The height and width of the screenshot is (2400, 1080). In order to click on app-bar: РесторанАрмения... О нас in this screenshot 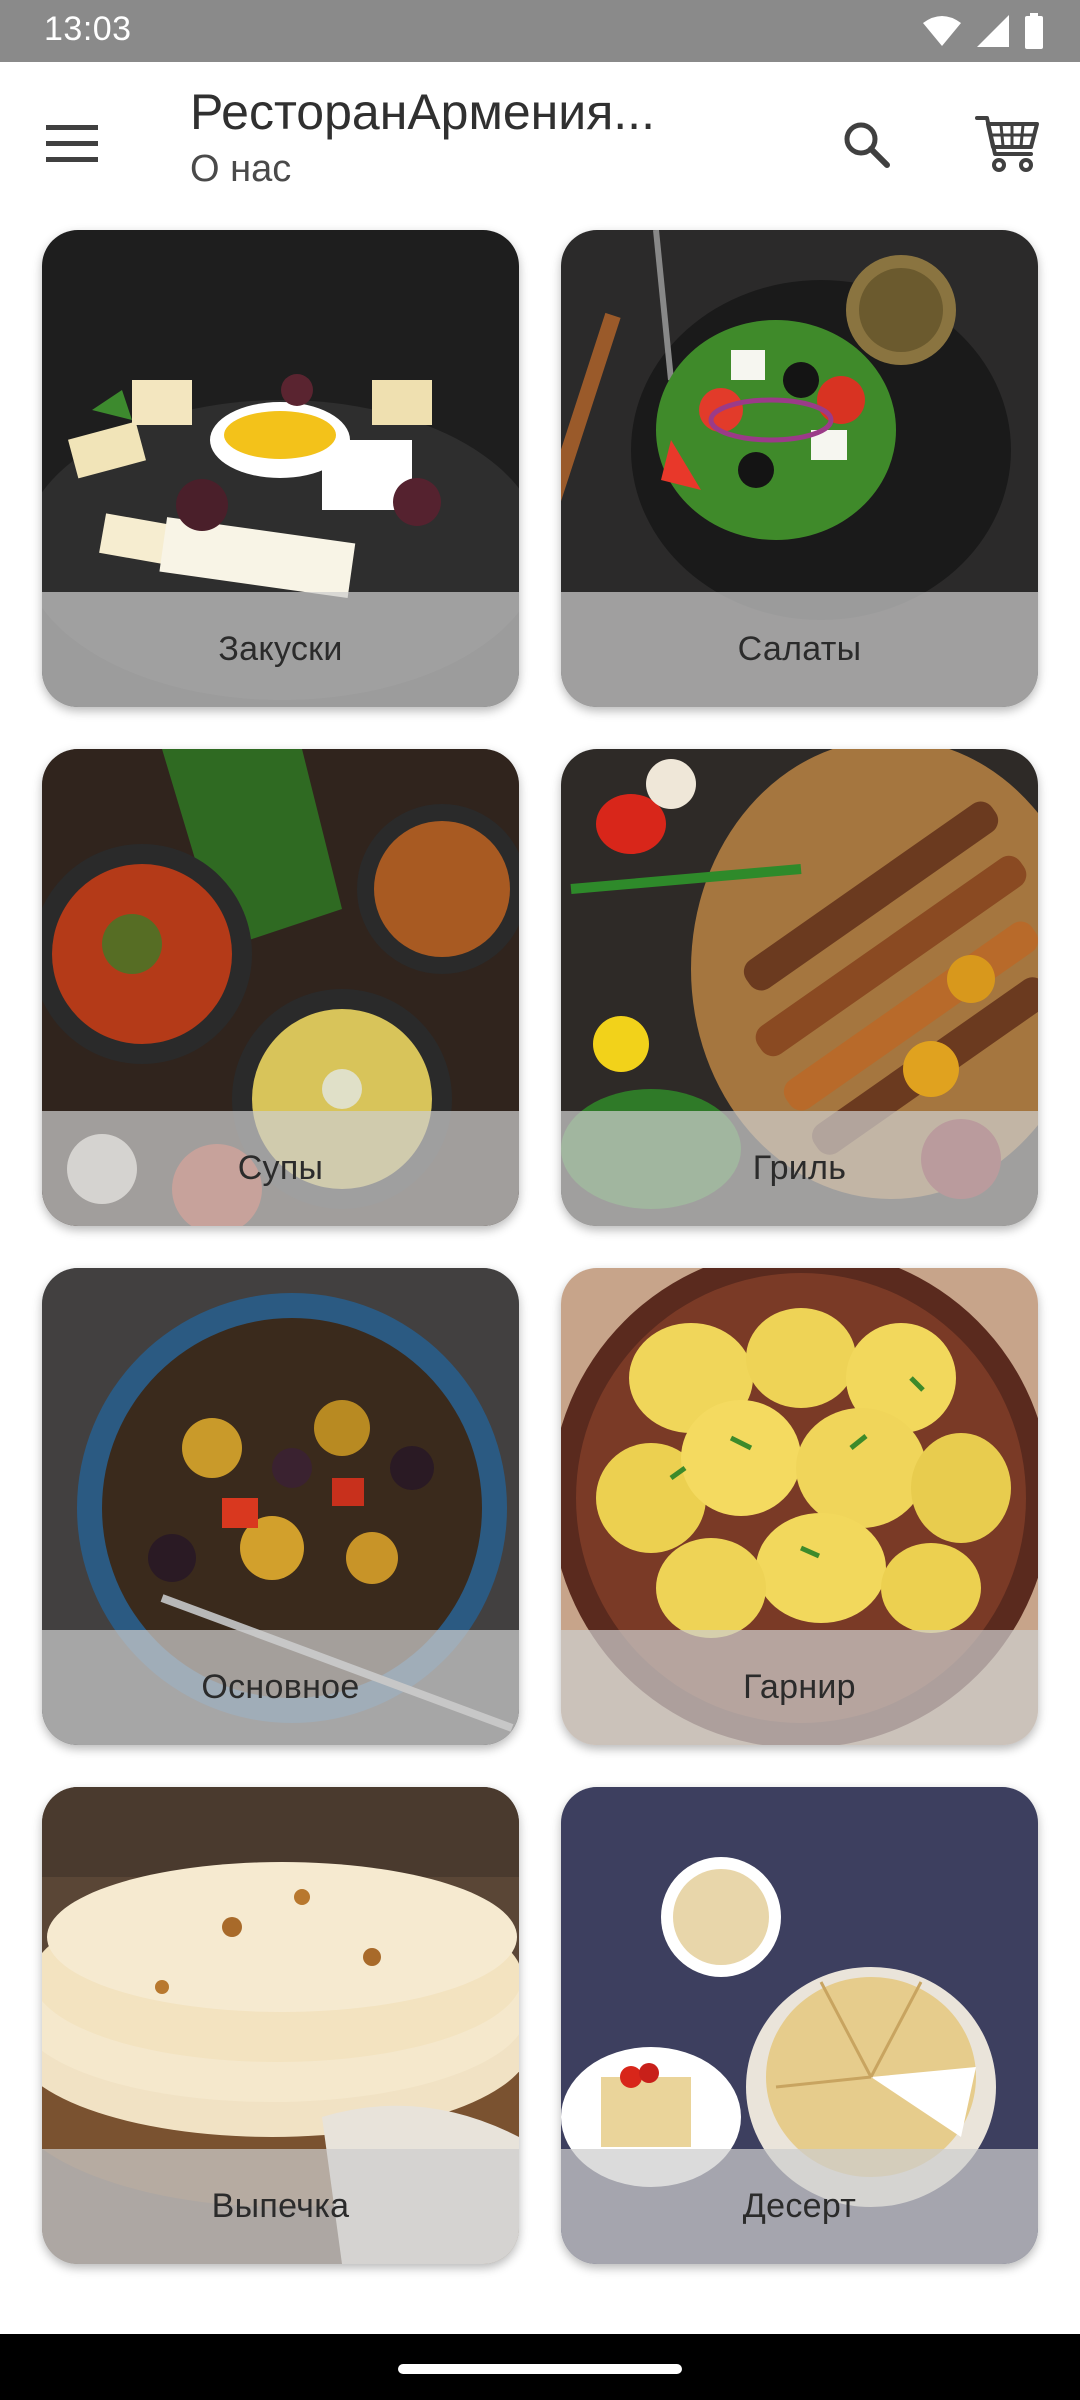, I will do `click(540, 137)`.